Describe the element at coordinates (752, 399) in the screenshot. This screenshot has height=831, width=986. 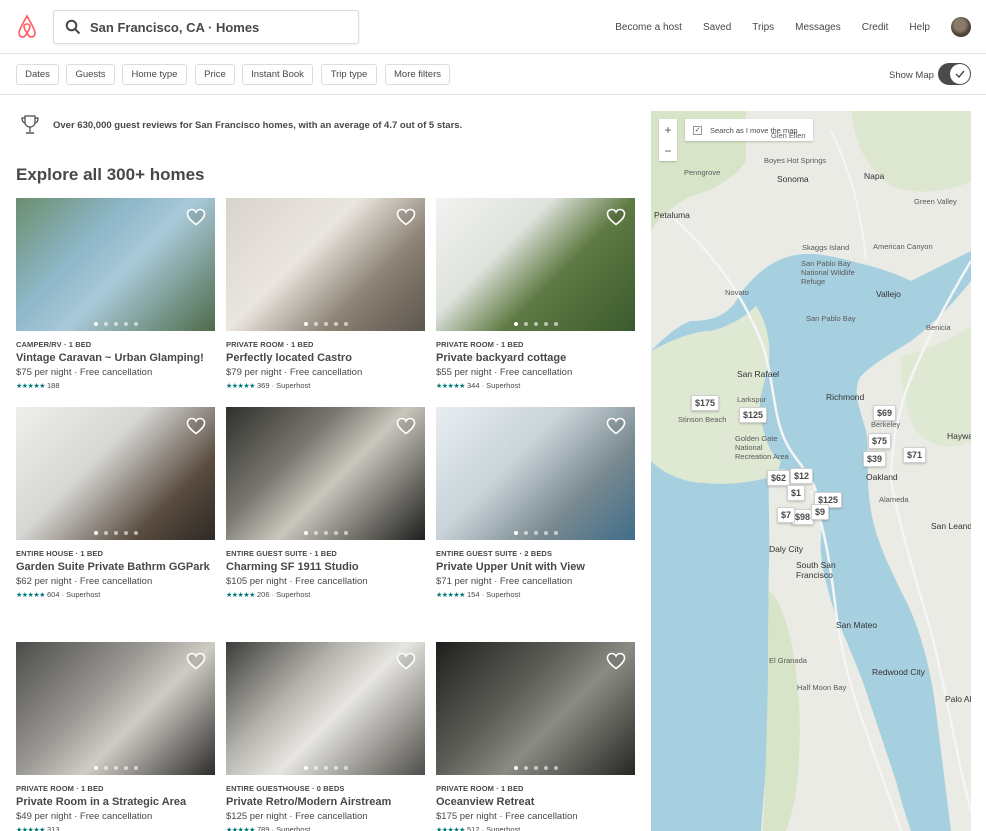
I see `map-label-larkspur: Larkspur` at that location.